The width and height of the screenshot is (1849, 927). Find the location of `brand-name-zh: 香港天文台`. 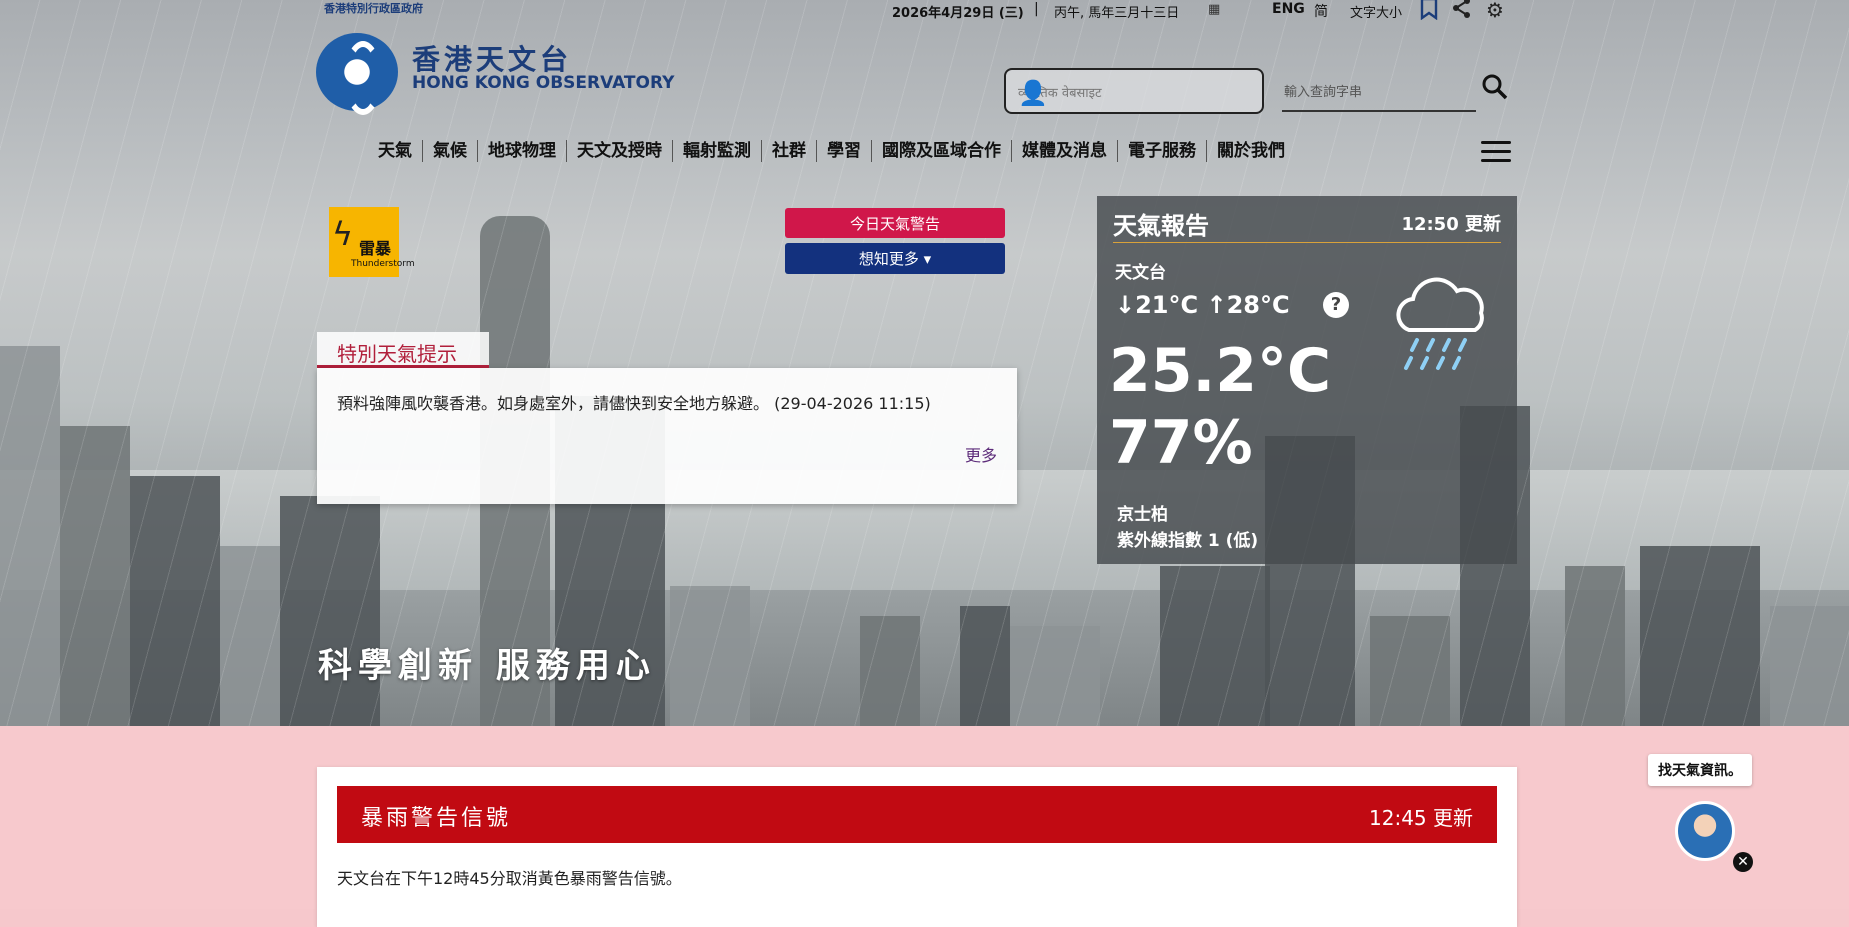

brand-name-zh: 香港天文台 is located at coordinates (492, 58).